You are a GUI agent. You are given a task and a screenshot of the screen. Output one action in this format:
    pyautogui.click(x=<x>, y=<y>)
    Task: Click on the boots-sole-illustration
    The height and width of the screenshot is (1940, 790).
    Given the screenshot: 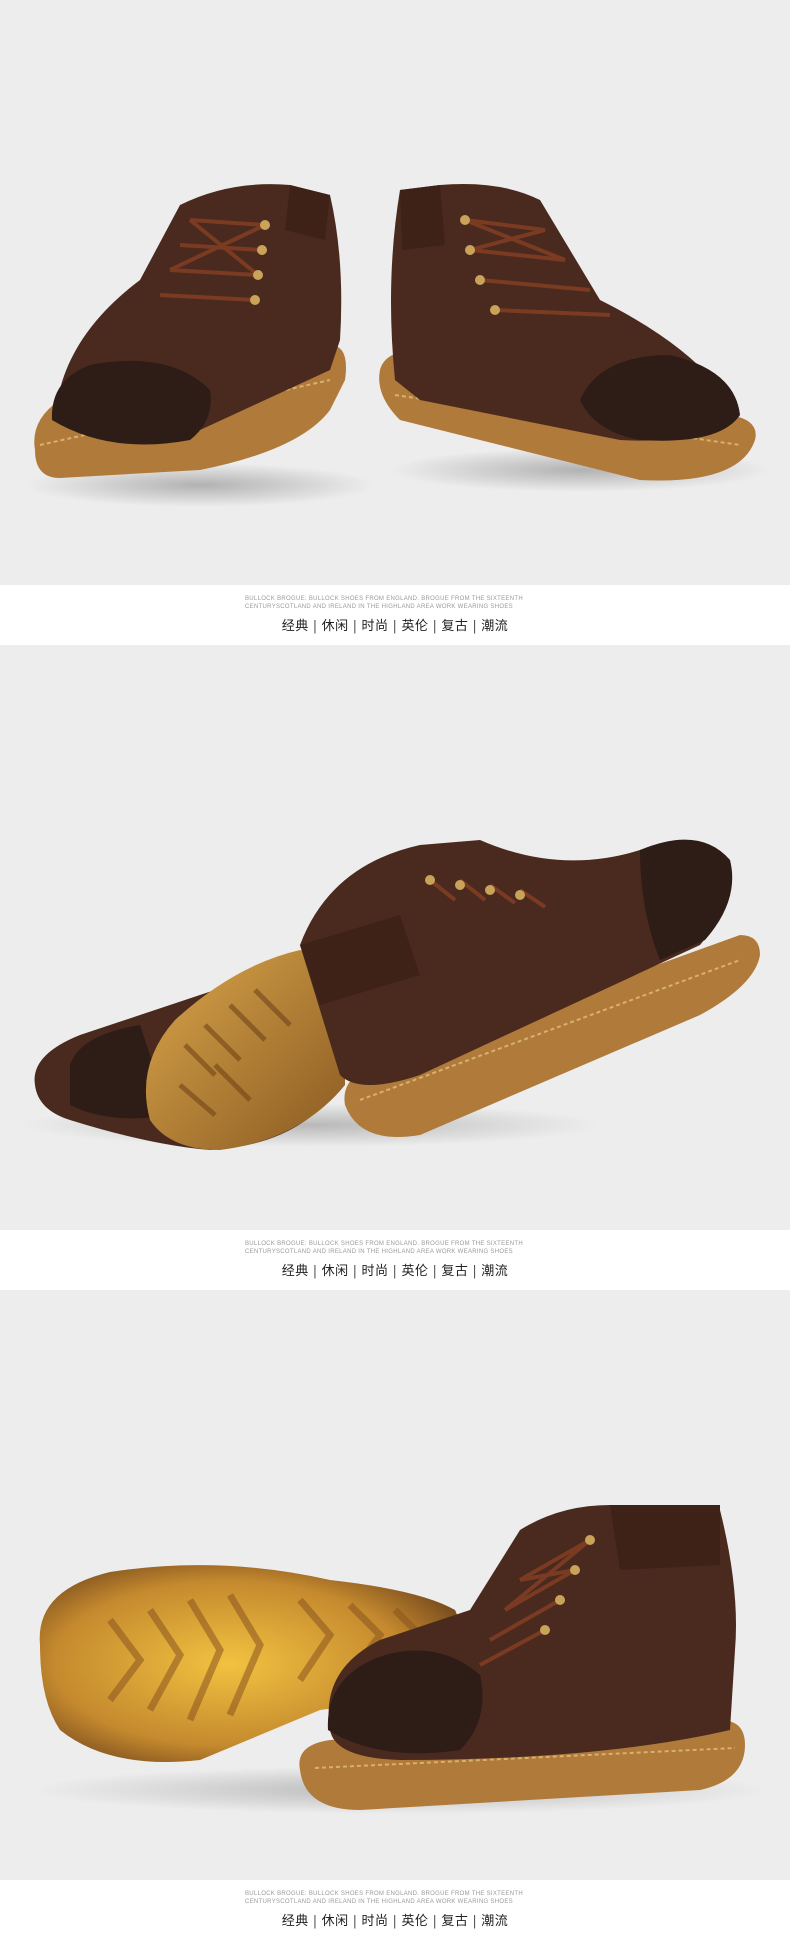 What is the action you would take?
    pyautogui.click(x=400, y=1659)
    